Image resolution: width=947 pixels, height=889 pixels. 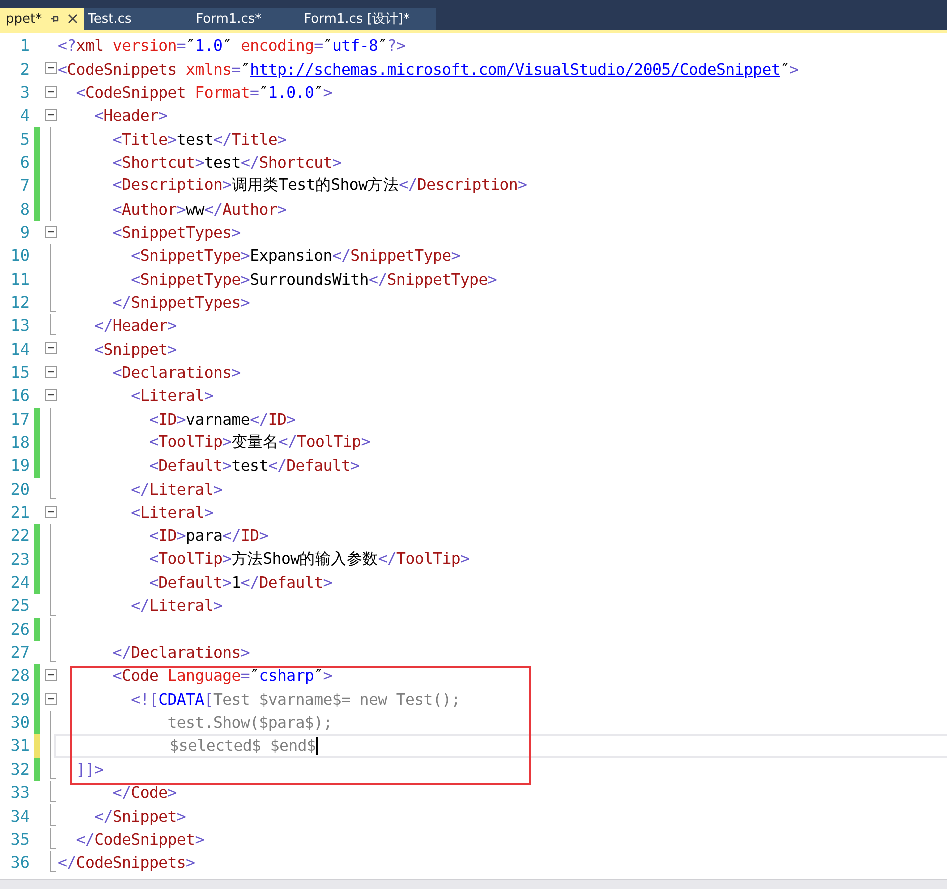 What do you see at coordinates (199, 139) in the screenshot?
I see `code-line: <Title>test</Title>` at bounding box center [199, 139].